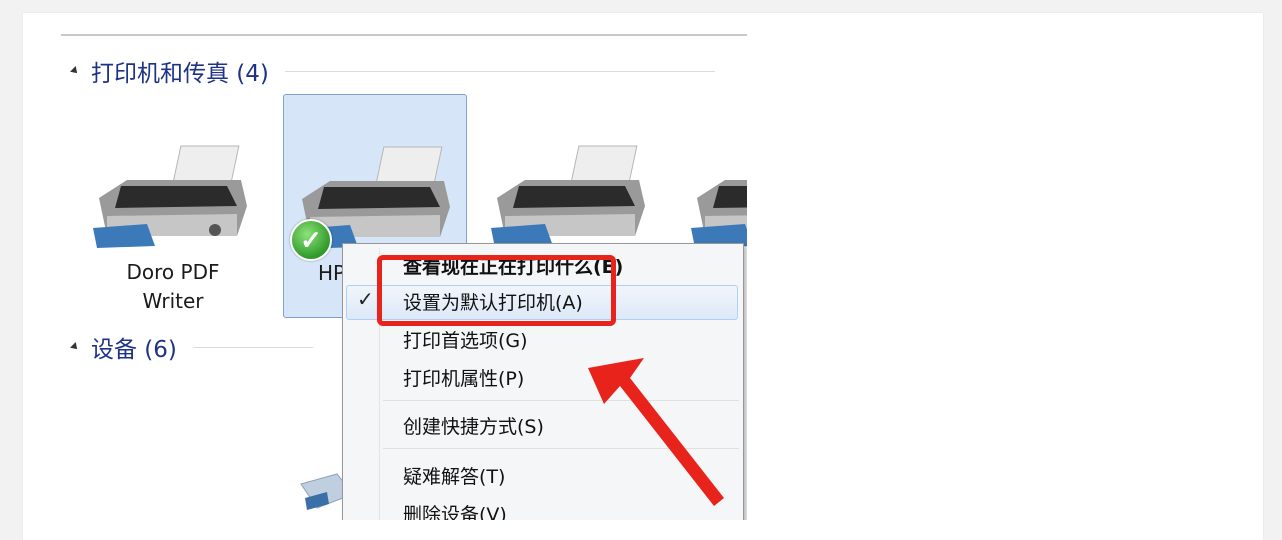 Image resolution: width=1282 pixels, height=540 pixels. I want to click on group-title-devices: 设备 (6), so click(134, 350).